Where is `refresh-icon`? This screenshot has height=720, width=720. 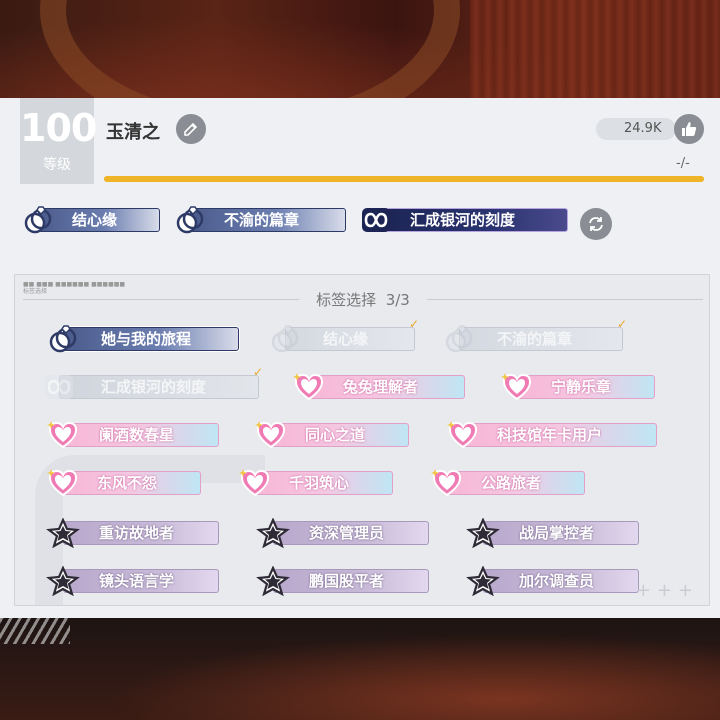
refresh-icon is located at coordinates (596, 224).